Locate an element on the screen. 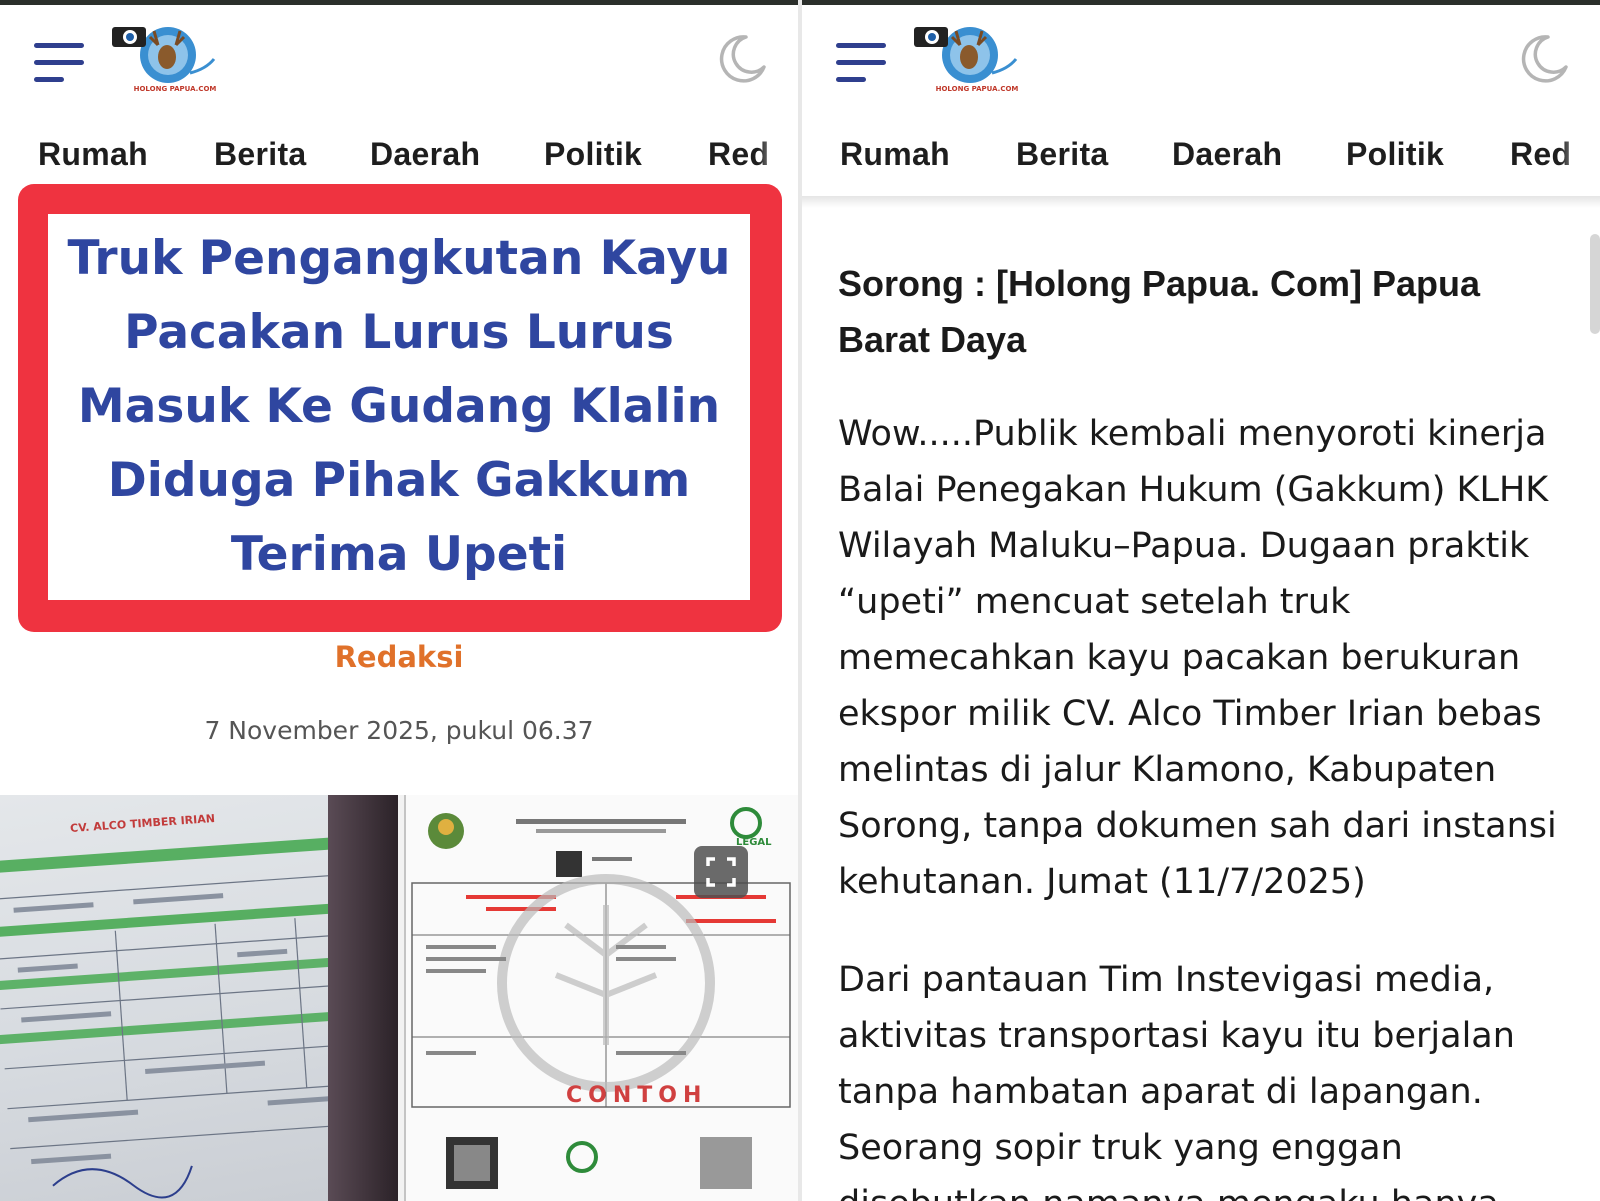  nav-fade is located at coordinates (1580, 158).